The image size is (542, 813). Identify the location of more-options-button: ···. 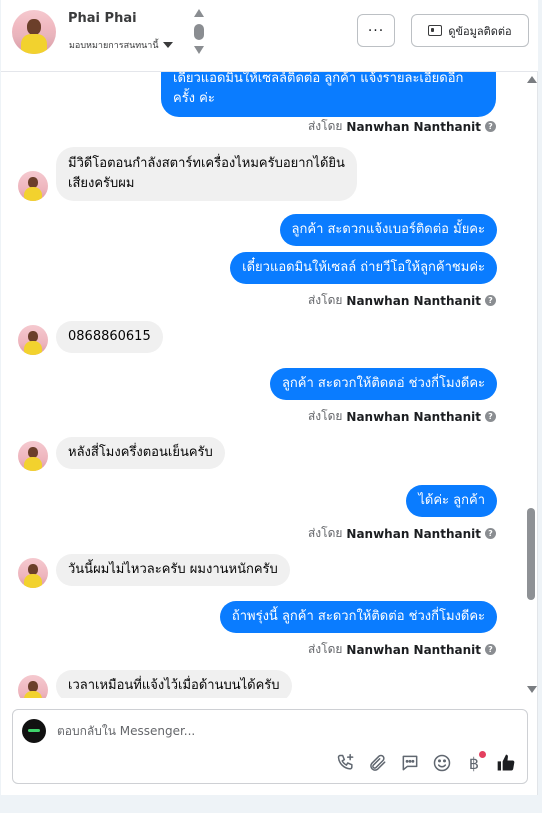
(376, 30).